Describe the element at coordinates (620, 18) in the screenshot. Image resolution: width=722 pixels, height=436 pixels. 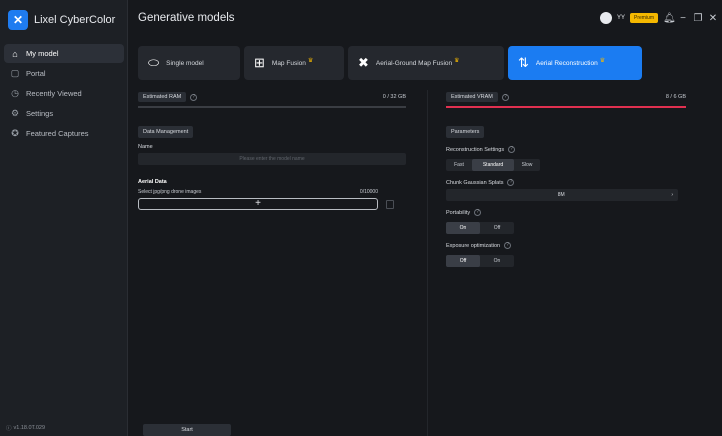
I see `user-tag: YY` at that location.